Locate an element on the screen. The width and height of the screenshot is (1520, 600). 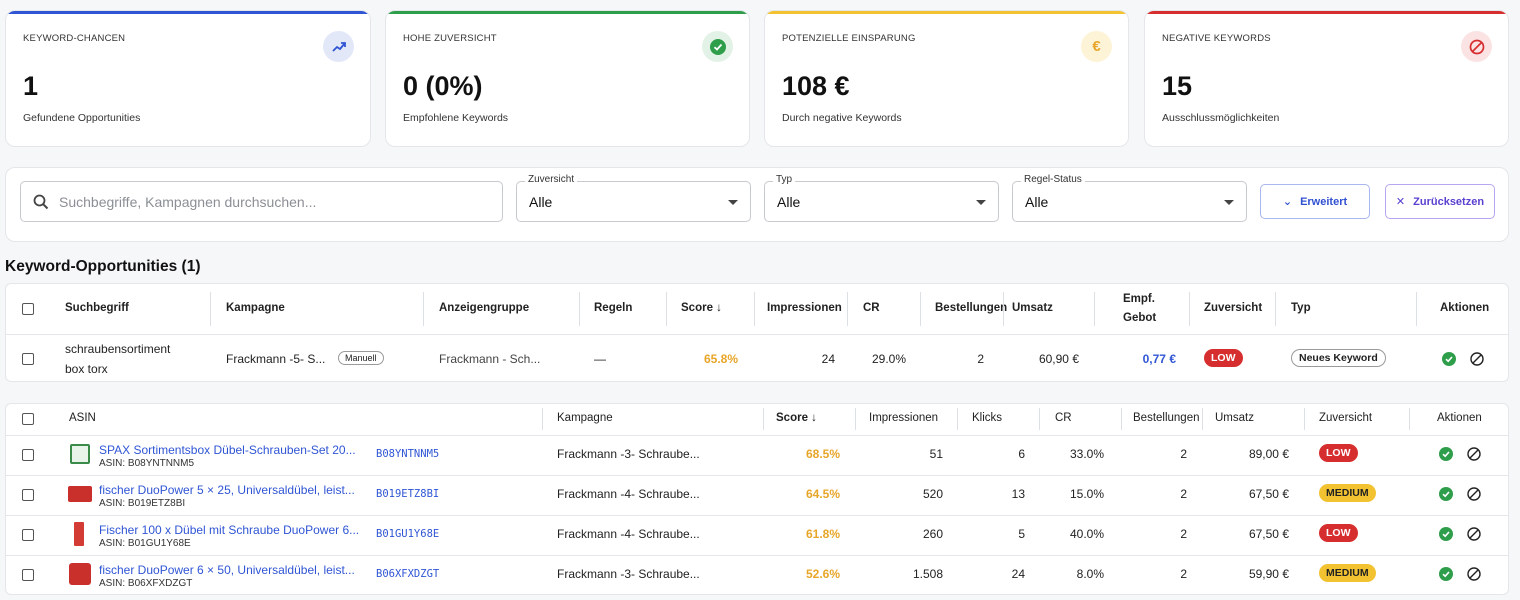
header-anzeigengruppe: Anzeigengruppe is located at coordinates (484, 308).